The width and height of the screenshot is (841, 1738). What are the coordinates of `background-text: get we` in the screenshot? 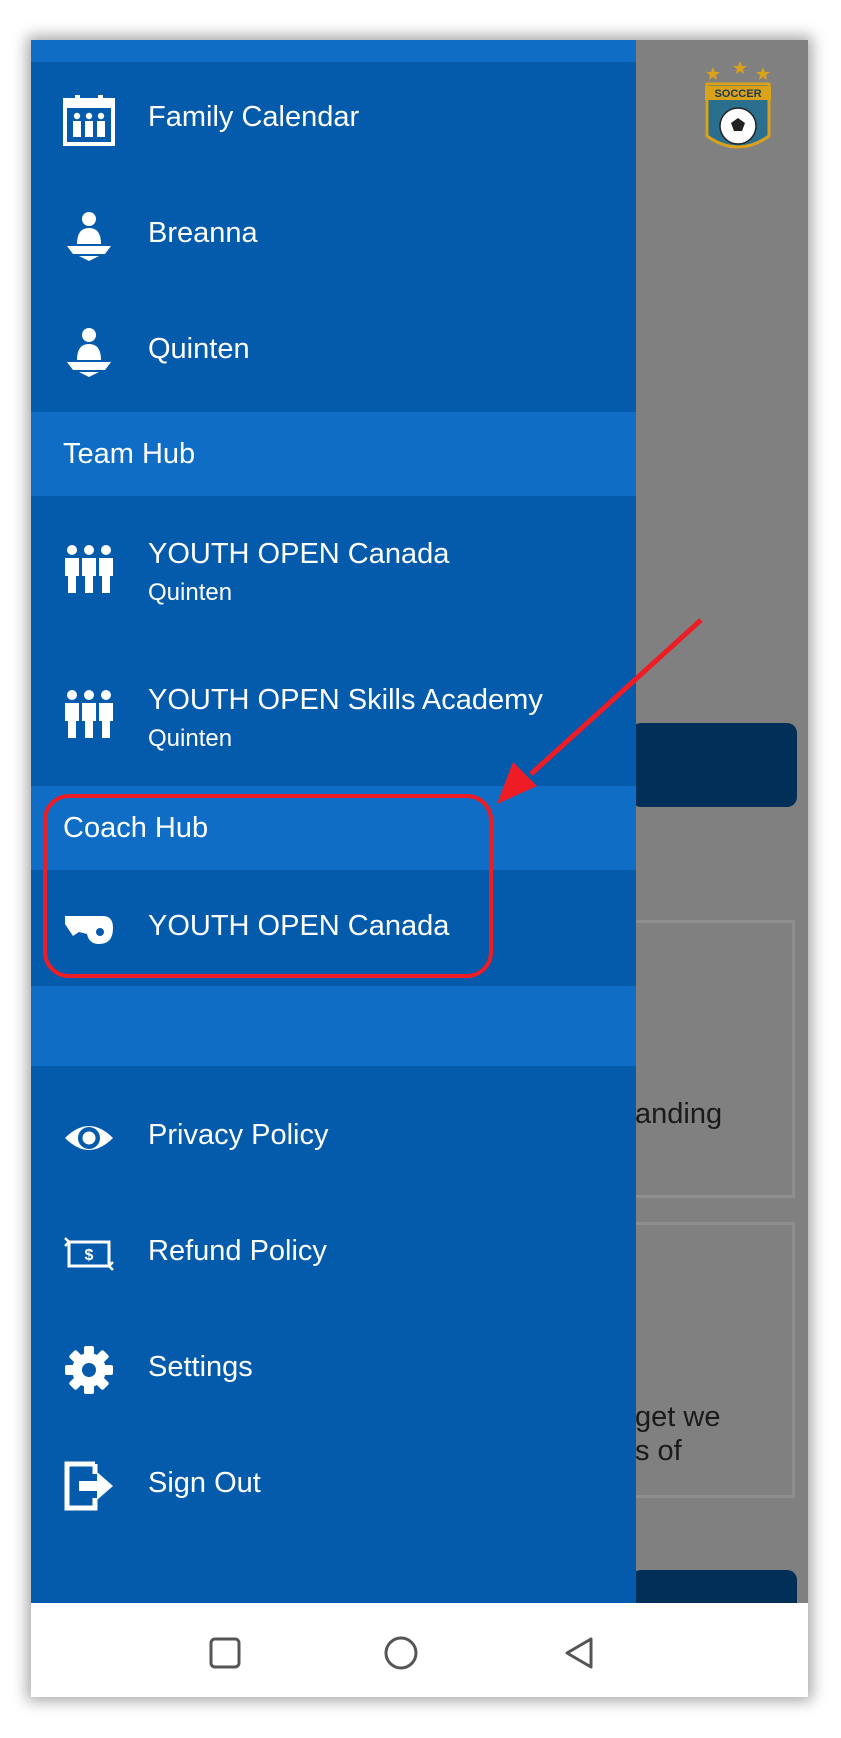 It's located at (678, 1417).